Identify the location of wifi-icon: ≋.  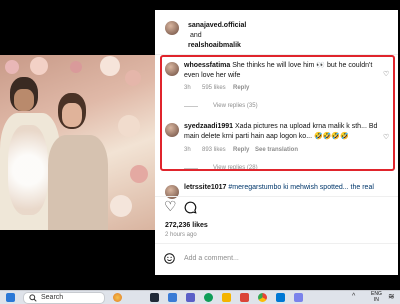
(391, 296).